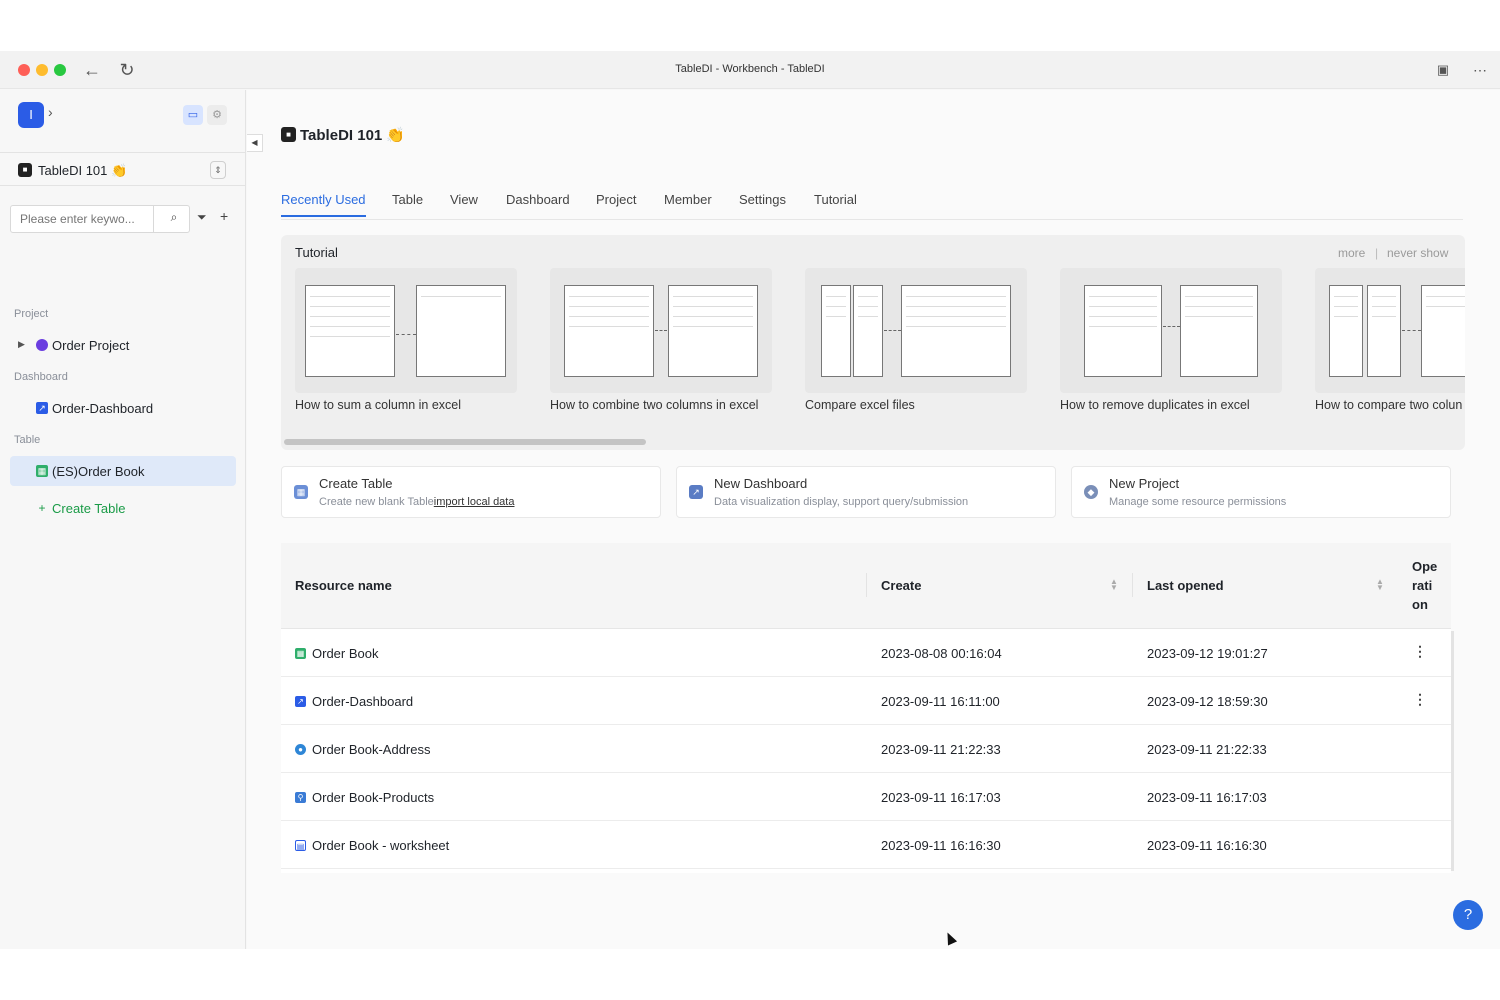  I want to click on help-button: ?, so click(1468, 915).